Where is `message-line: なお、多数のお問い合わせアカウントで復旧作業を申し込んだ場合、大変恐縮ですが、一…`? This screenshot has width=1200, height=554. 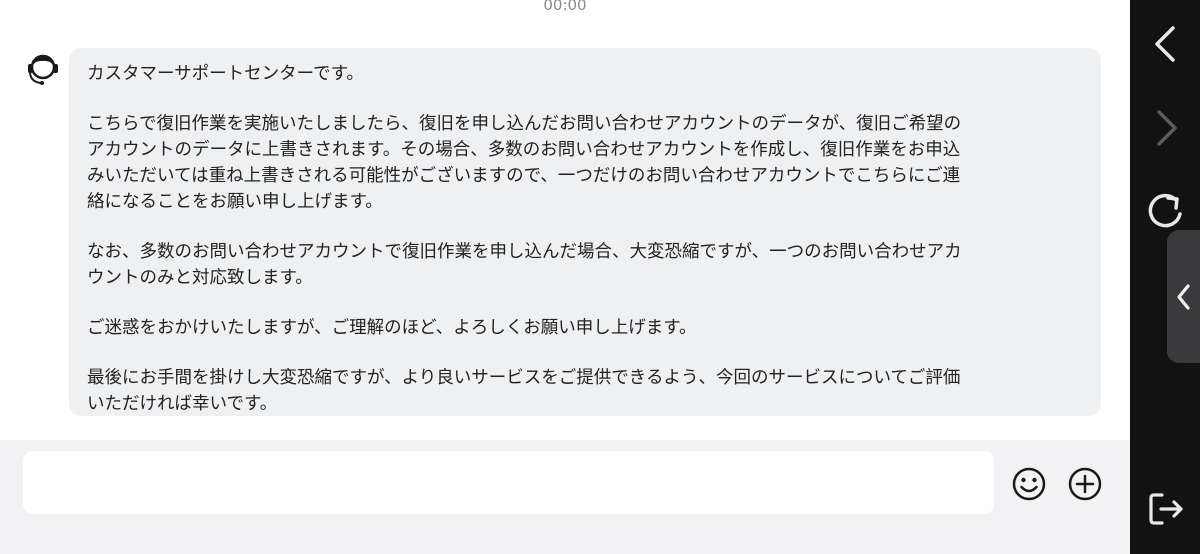 message-line: なお、多数のお問い合わせアカウントで復旧作業を申し込んだ場合、大変恐縮ですが、一… is located at coordinates (524, 252).